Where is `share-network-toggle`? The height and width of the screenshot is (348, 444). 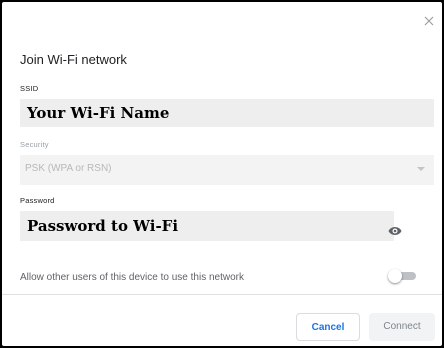
share-network-toggle is located at coordinates (403, 276).